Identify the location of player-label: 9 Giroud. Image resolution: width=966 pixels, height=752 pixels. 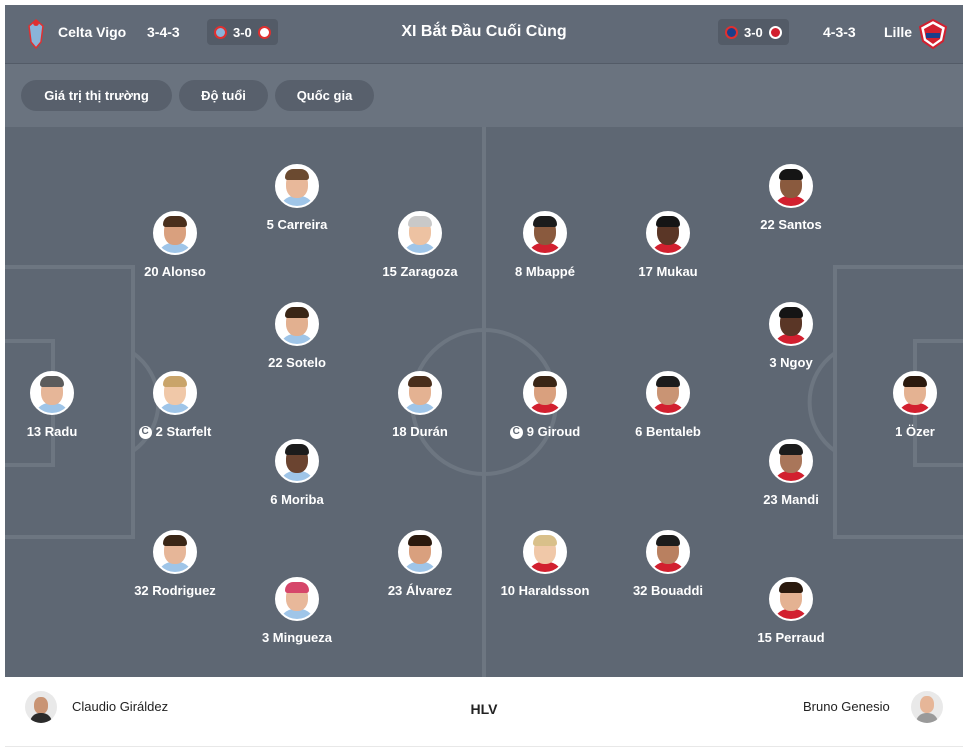
(553, 431).